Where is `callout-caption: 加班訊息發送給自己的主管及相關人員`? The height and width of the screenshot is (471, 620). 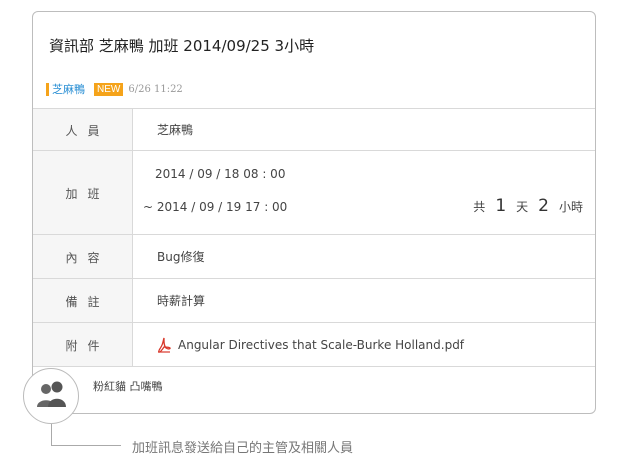 callout-caption: 加班訊息發送給自己的主管及相關人員 is located at coordinates (243, 448).